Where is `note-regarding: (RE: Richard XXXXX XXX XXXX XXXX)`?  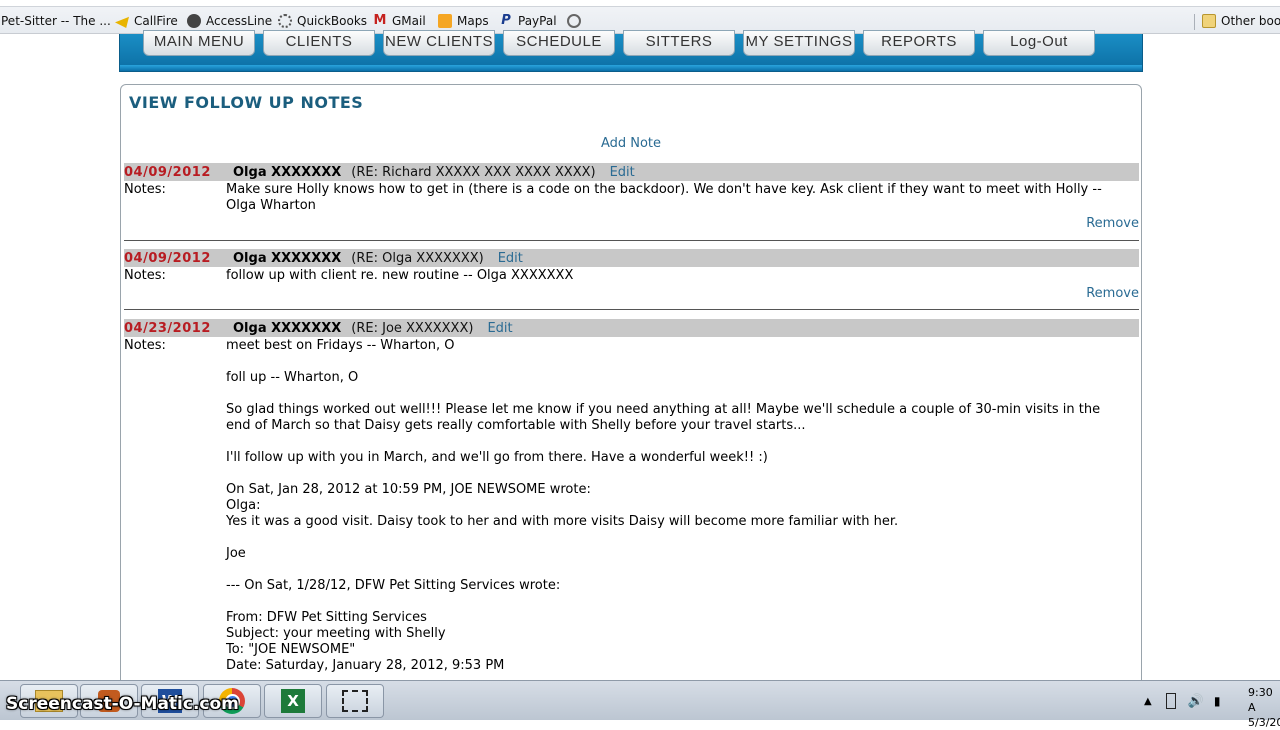 note-regarding: (RE: Richard XXXXX XXX XXXX XXXX) is located at coordinates (473, 172).